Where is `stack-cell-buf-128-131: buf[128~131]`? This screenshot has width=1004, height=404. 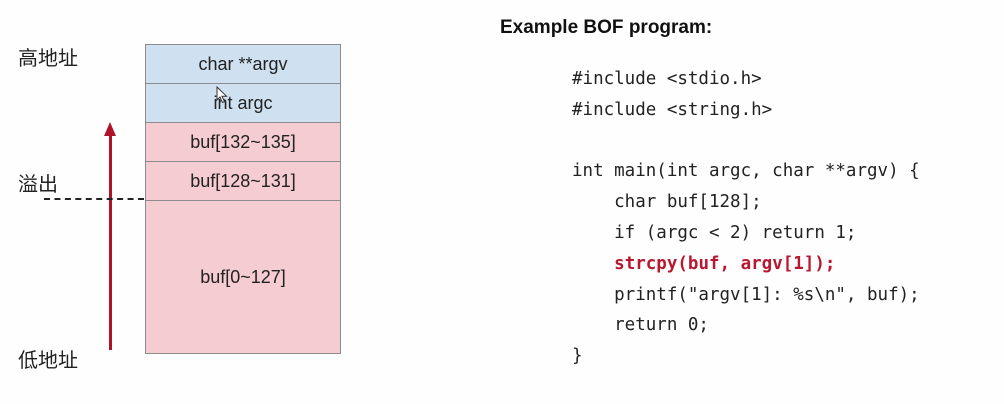
stack-cell-buf-128-131: buf[128~131] is located at coordinates (243, 181).